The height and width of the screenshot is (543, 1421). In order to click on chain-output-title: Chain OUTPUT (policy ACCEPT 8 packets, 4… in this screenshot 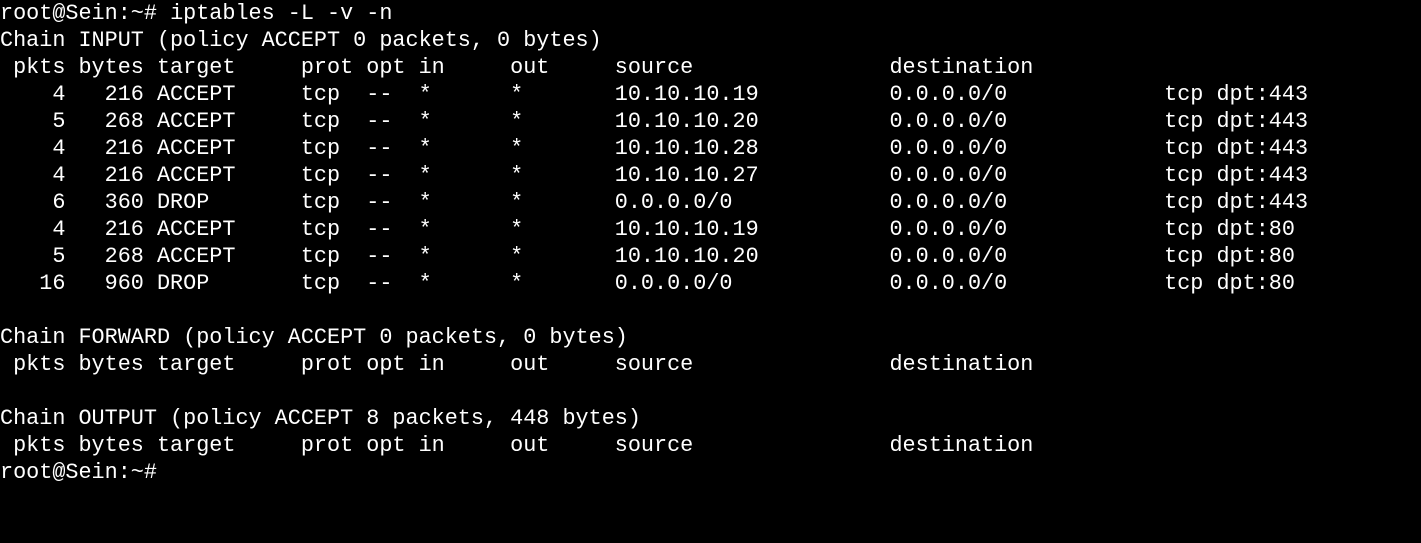, I will do `click(320, 418)`.